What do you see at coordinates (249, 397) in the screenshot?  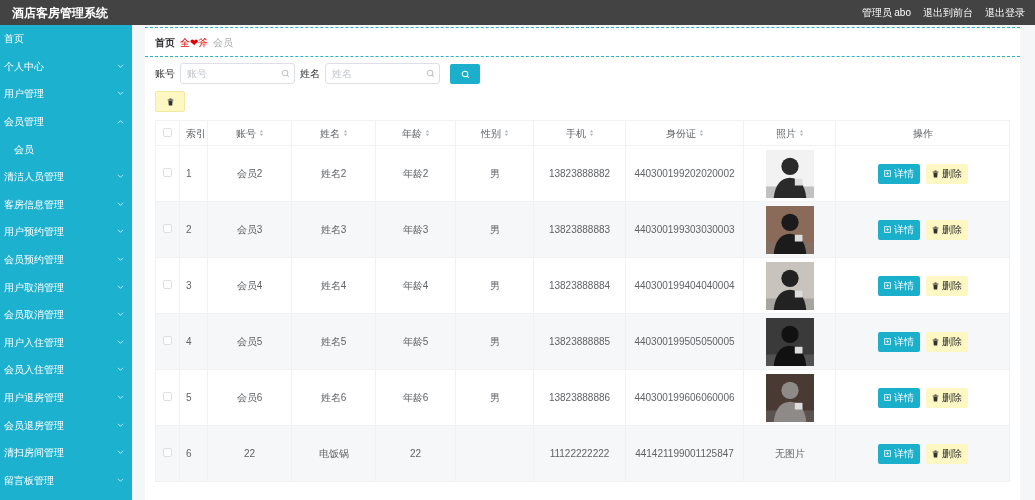 I see `table-cell: 会员6` at bounding box center [249, 397].